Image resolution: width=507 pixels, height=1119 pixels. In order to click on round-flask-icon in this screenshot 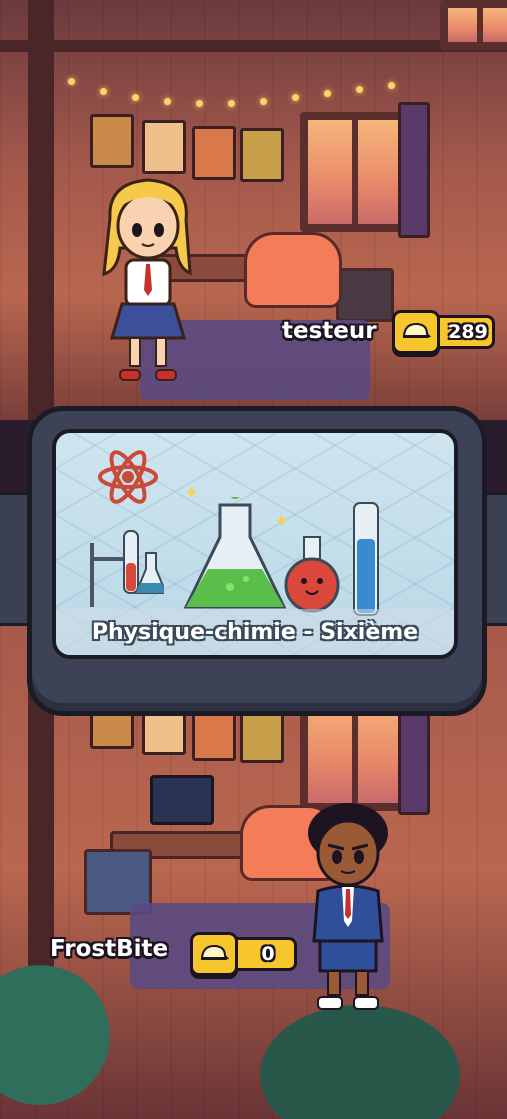, I will do `click(312, 574)`.